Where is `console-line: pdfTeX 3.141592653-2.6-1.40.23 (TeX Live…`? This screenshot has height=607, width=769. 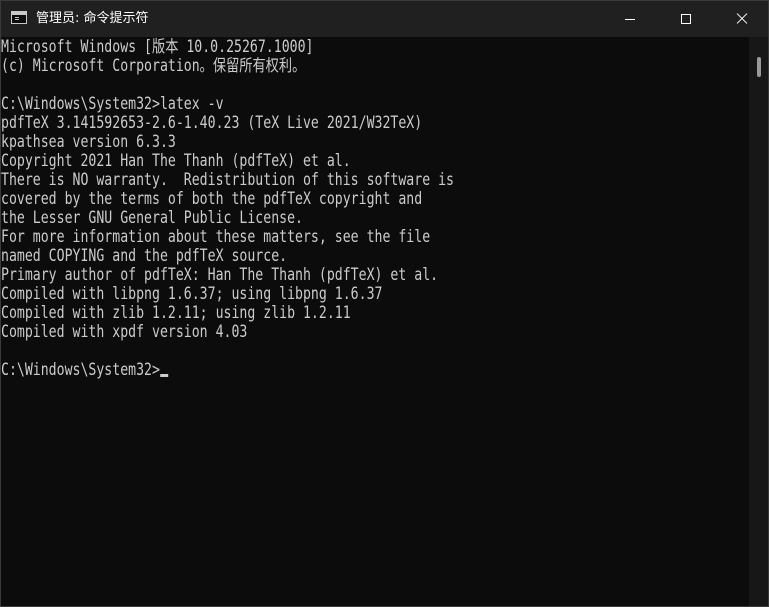 console-line: pdfTeX 3.141592653-2.6-1.40.23 (TeX Live… is located at coordinates (212, 122).